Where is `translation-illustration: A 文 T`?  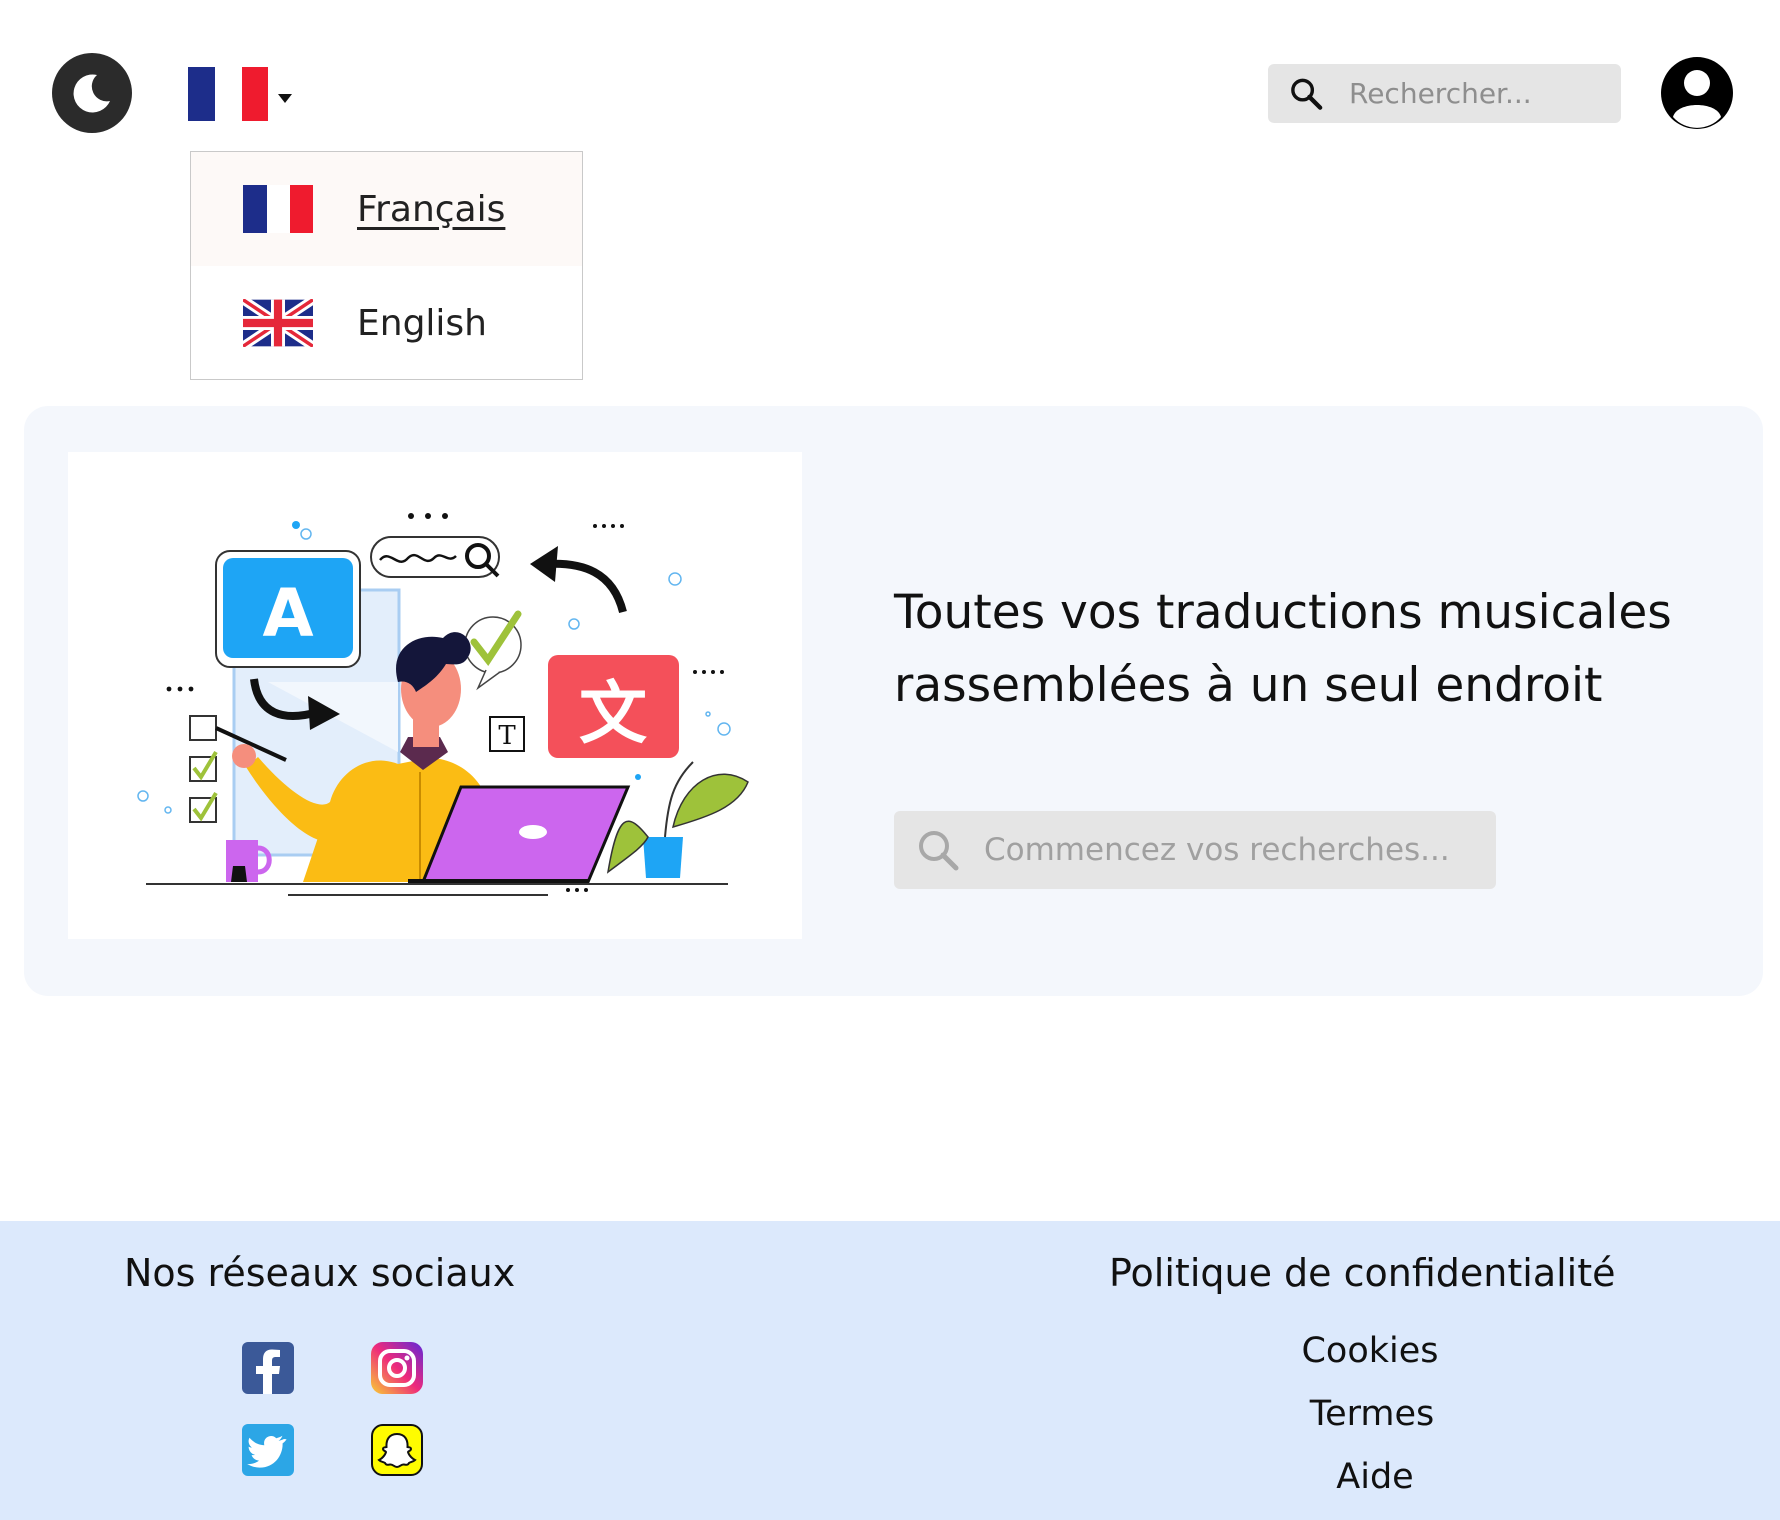
translation-illustration: A 文 T is located at coordinates (435, 695).